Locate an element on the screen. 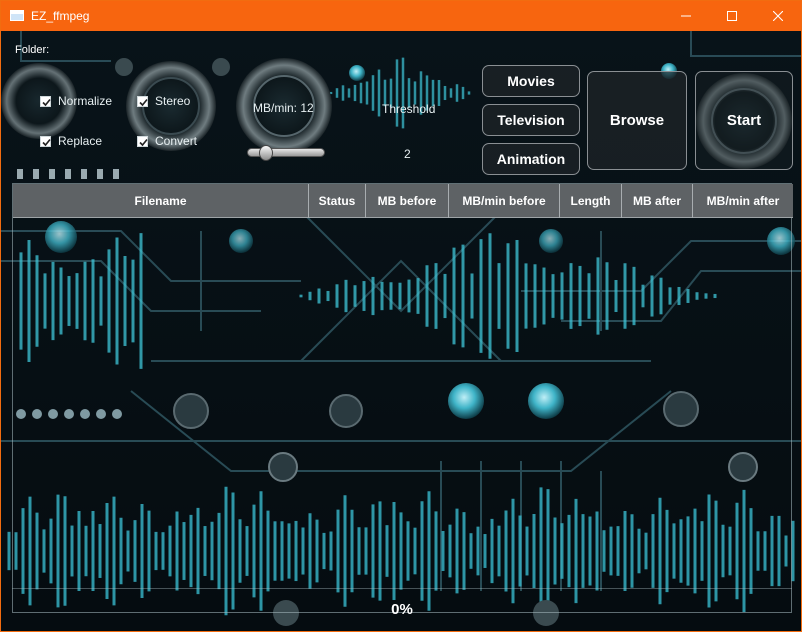  convert-label: Convert is located at coordinates (176, 141).